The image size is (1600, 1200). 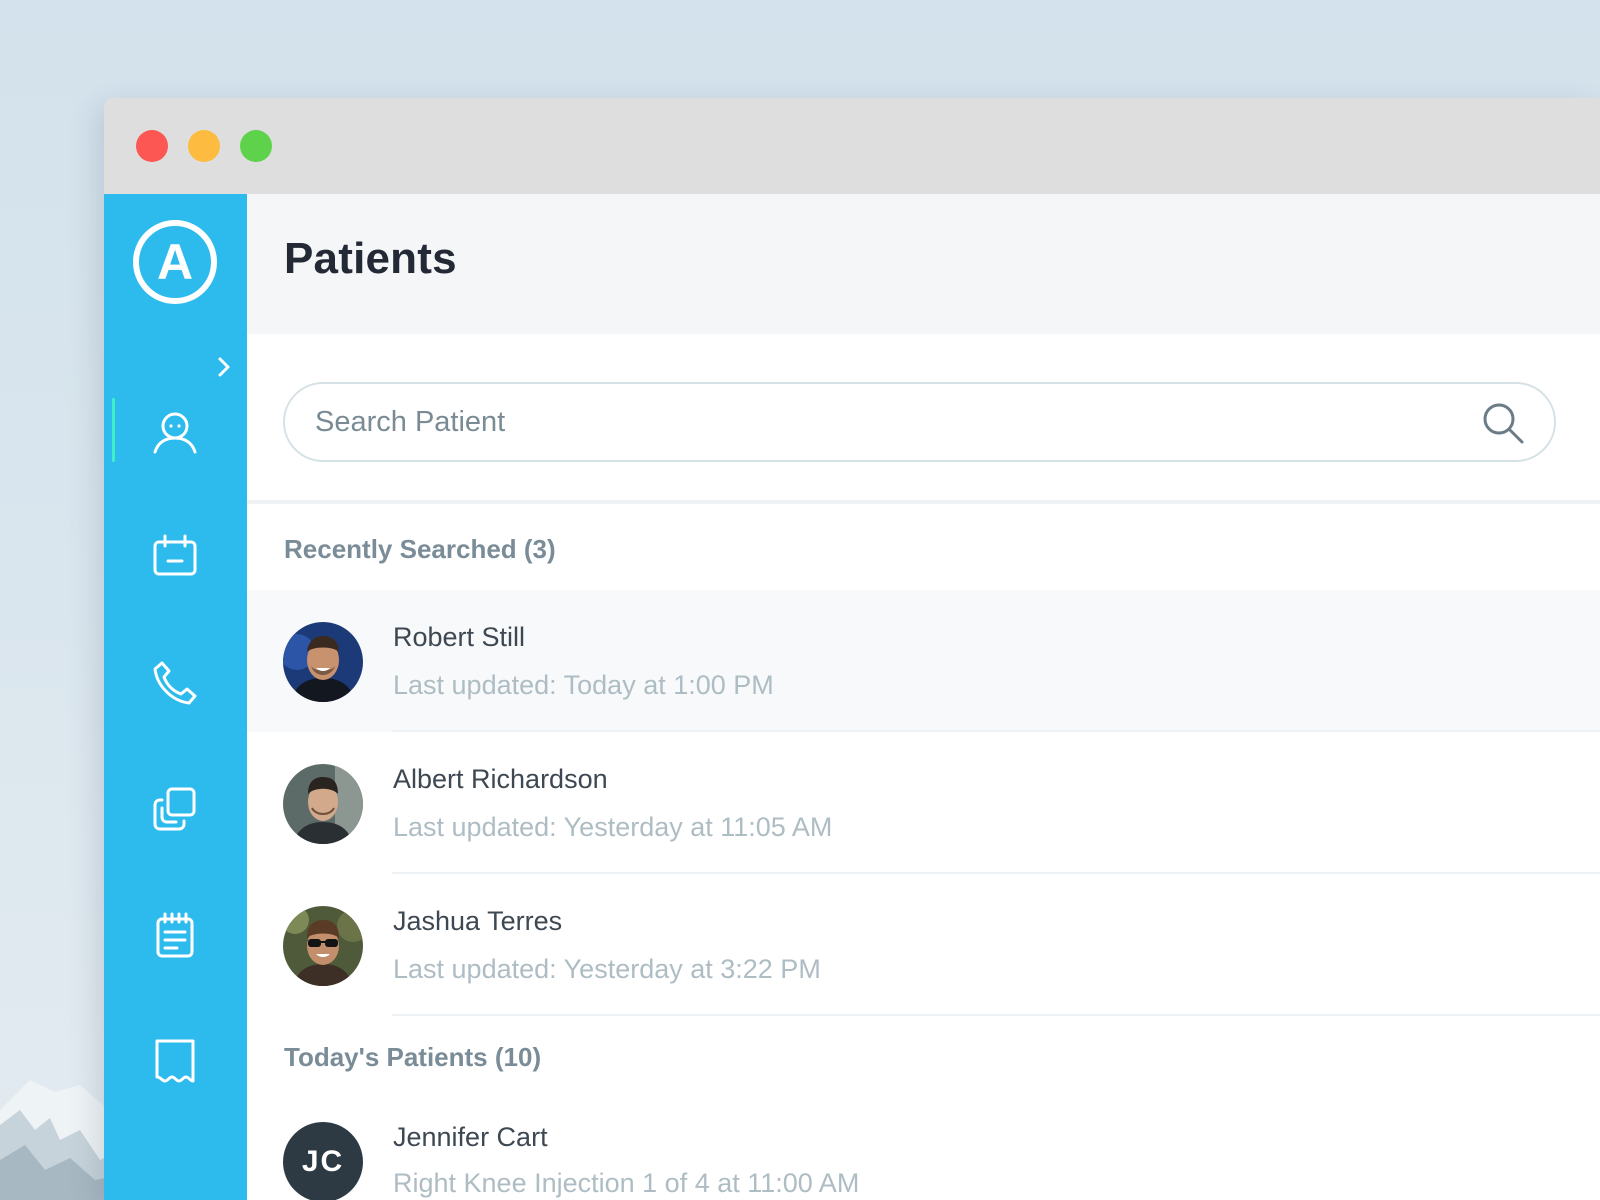 I want to click on sidebar-item-patients, so click(x=175, y=430).